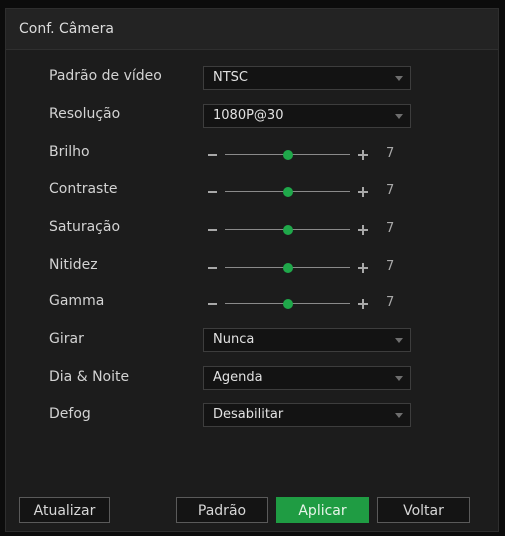  Describe the element at coordinates (73, 265) in the screenshot. I see `sharpness-label: Nitidez` at that location.